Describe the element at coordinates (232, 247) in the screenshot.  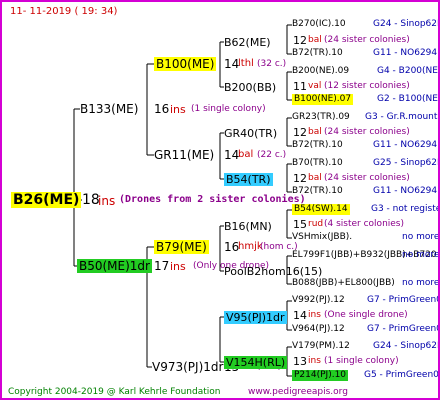
I see `sire-dam-generation: 16` at that location.